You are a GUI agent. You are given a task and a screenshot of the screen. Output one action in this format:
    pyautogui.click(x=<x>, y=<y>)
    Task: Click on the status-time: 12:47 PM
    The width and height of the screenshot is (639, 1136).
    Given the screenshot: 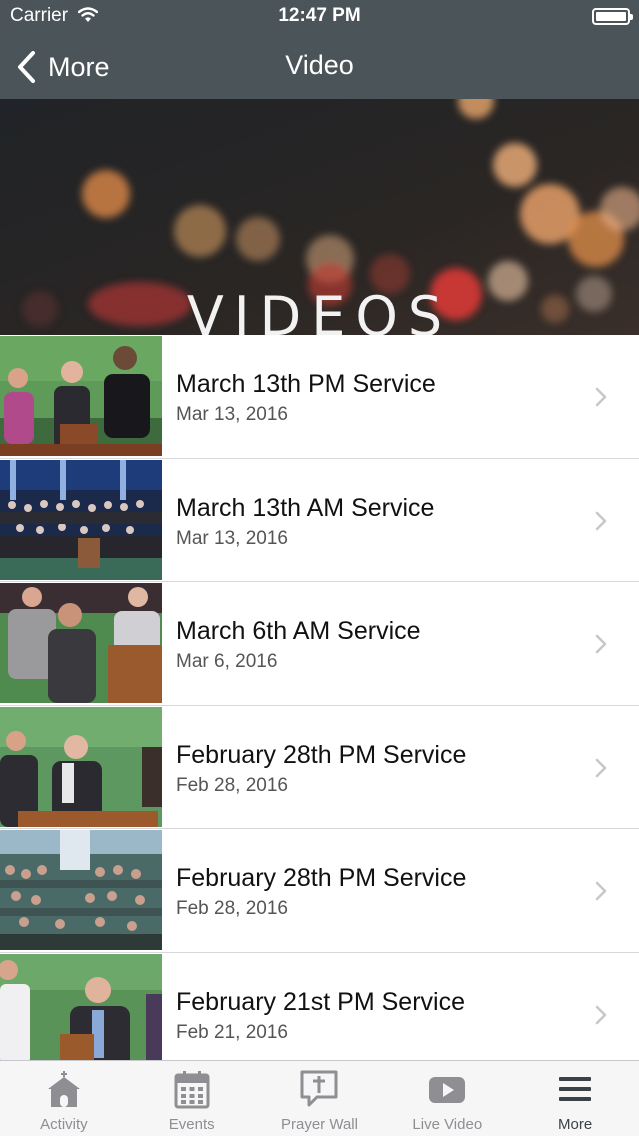 What is the action you would take?
    pyautogui.click(x=319, y=15)
    